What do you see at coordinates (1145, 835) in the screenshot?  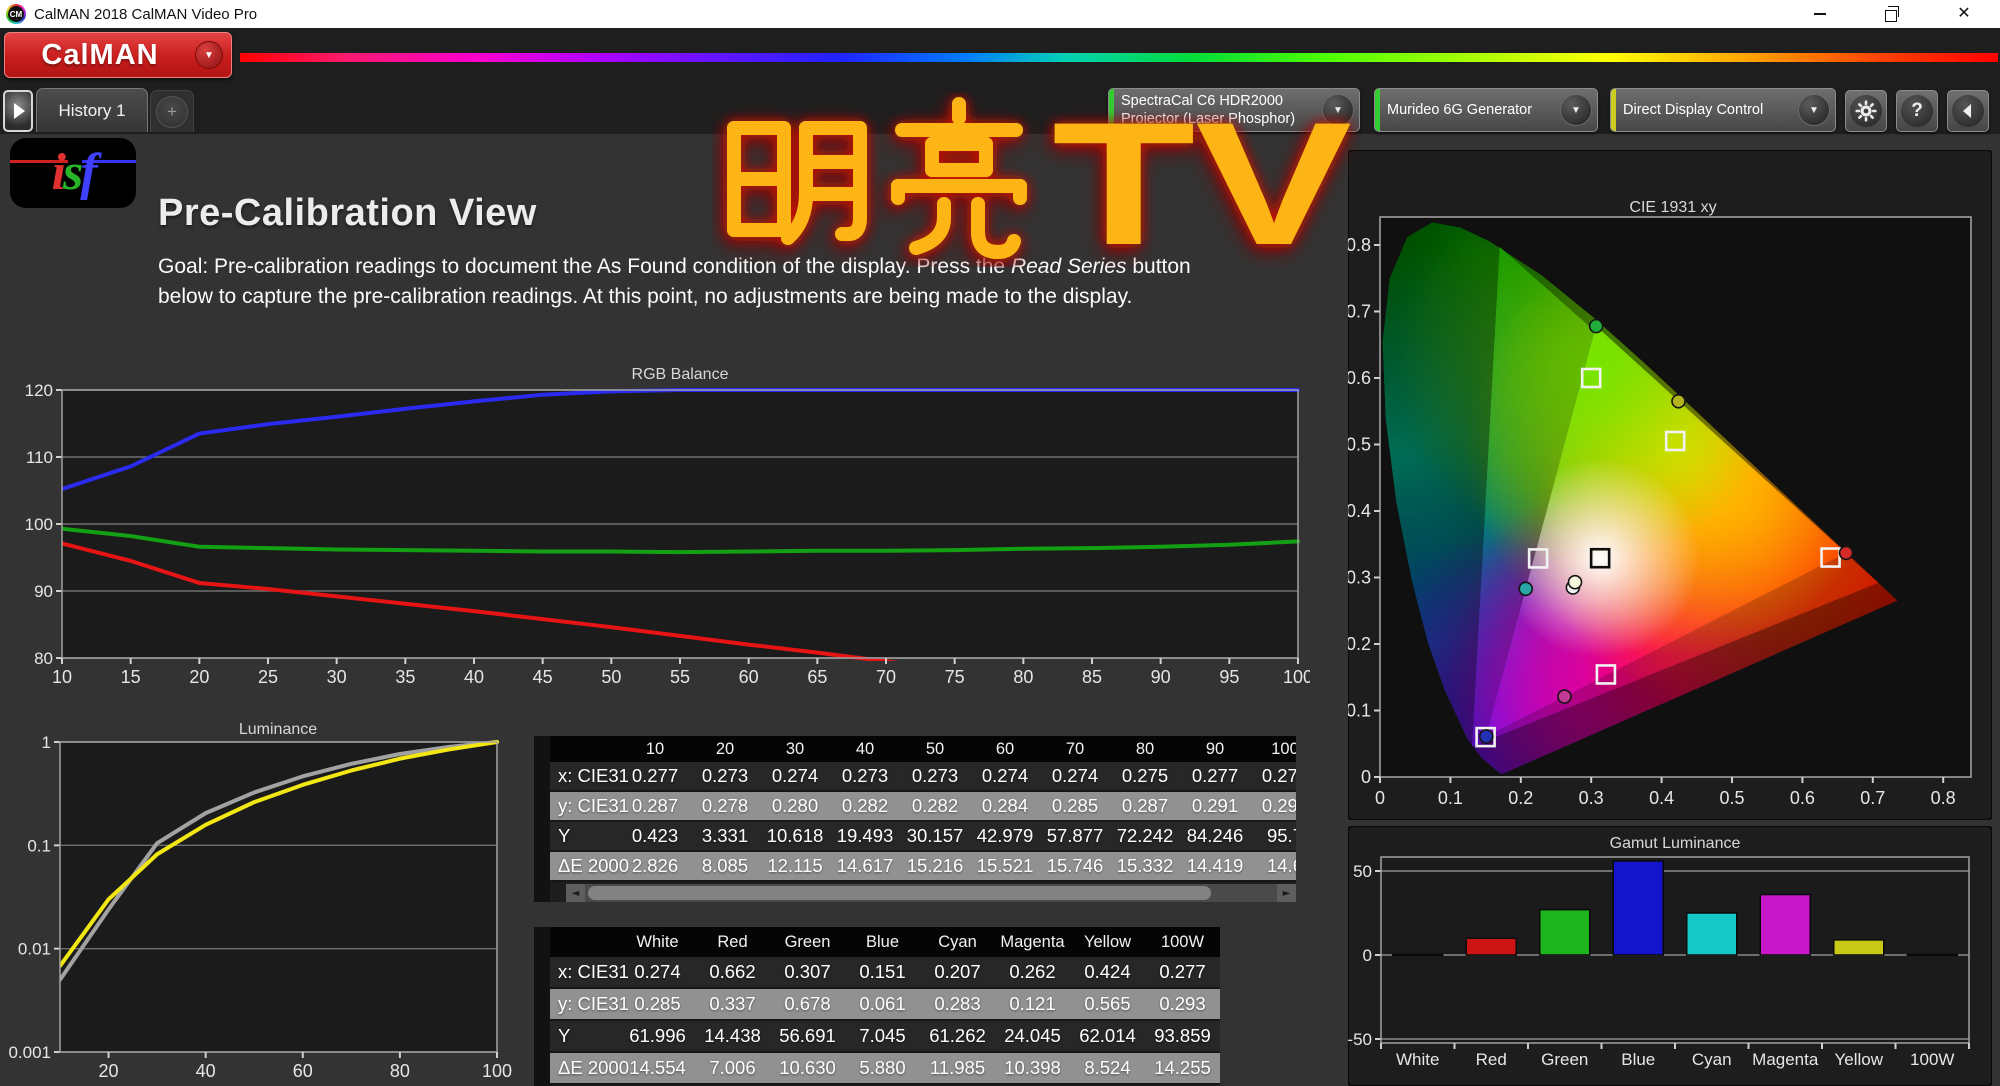 I see `table-cell: 72.242` at bounding box center [1145, 835].